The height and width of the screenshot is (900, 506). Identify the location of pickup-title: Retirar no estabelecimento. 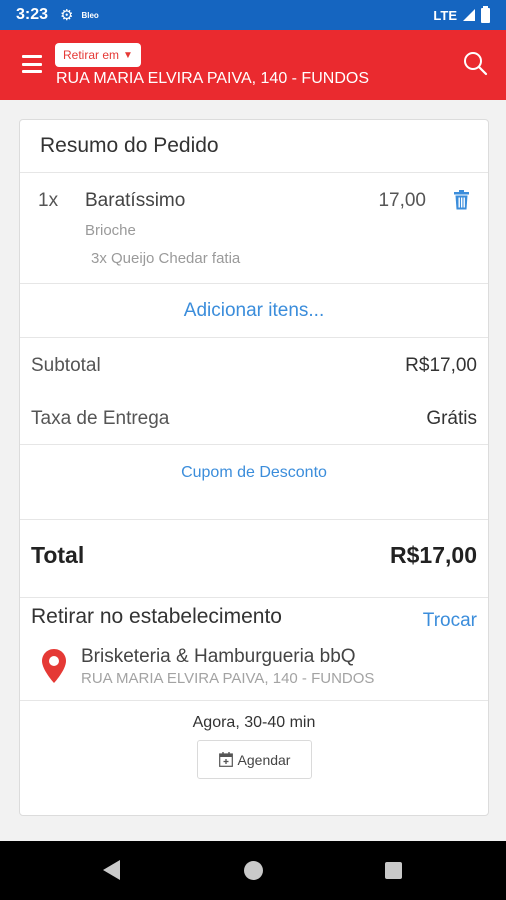
(156, 616).